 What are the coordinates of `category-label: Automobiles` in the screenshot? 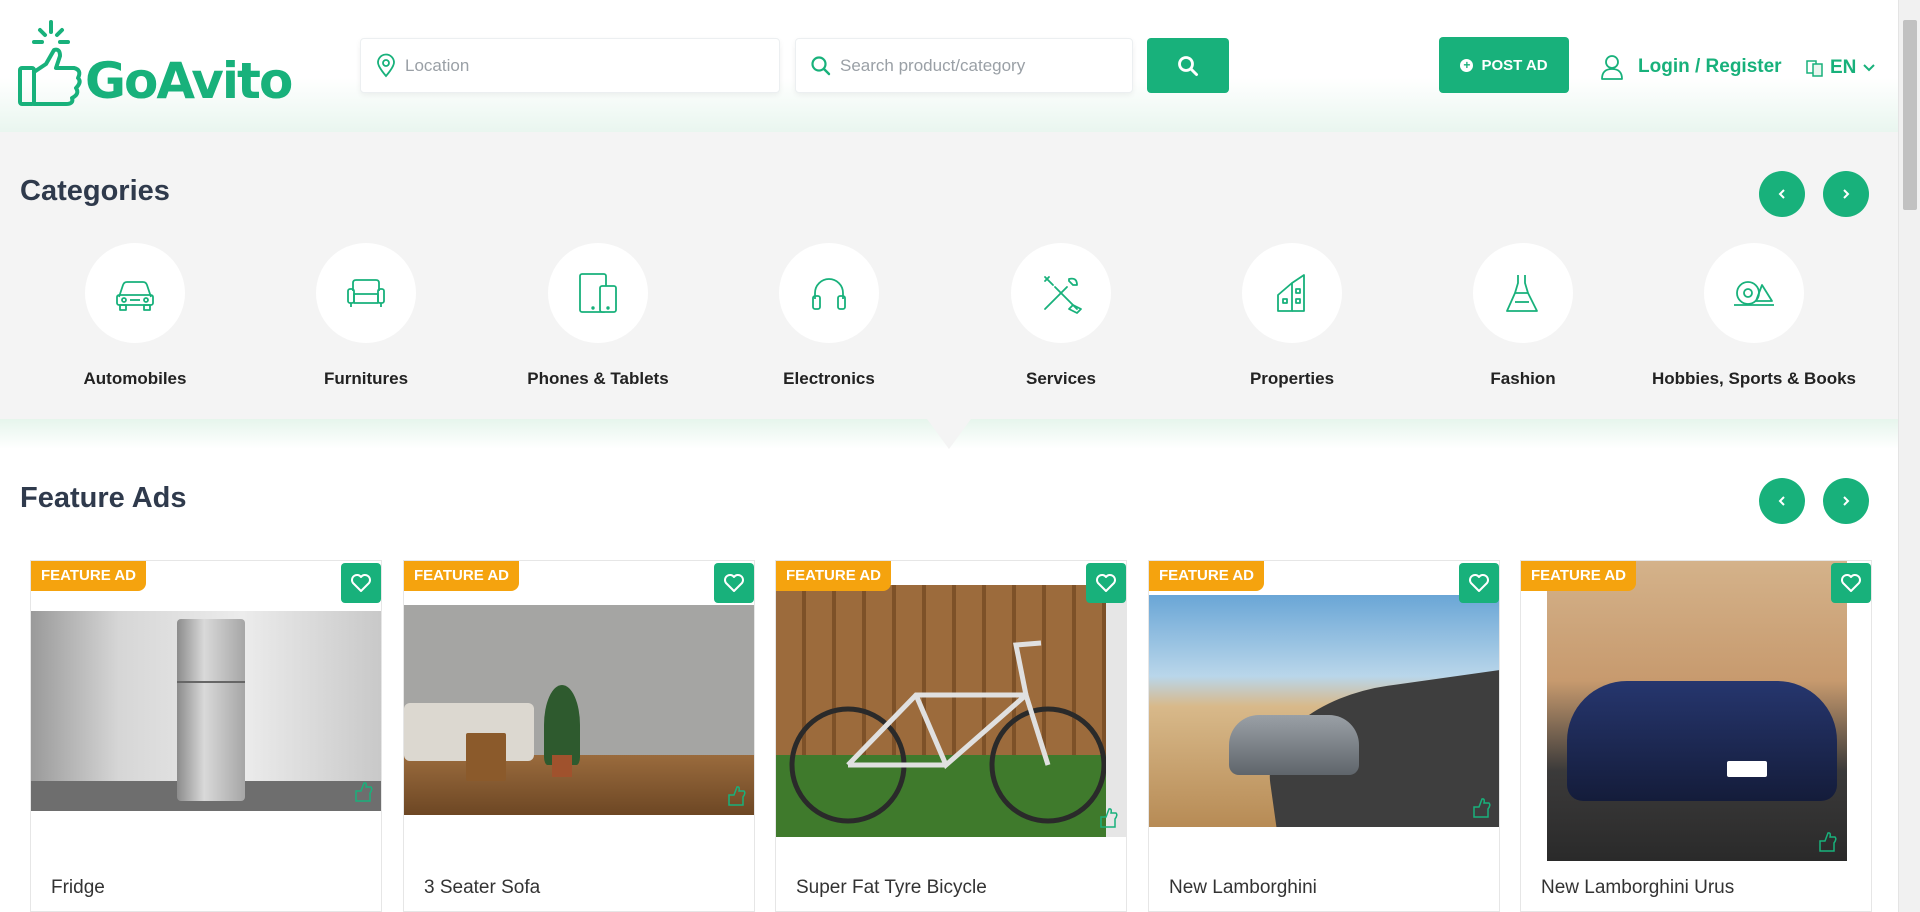 It's located at (135, 378).